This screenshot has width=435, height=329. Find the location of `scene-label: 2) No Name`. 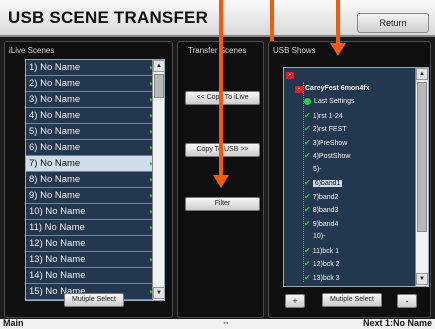

scene-label: 2) No Name is located at coordinates (55, 83).